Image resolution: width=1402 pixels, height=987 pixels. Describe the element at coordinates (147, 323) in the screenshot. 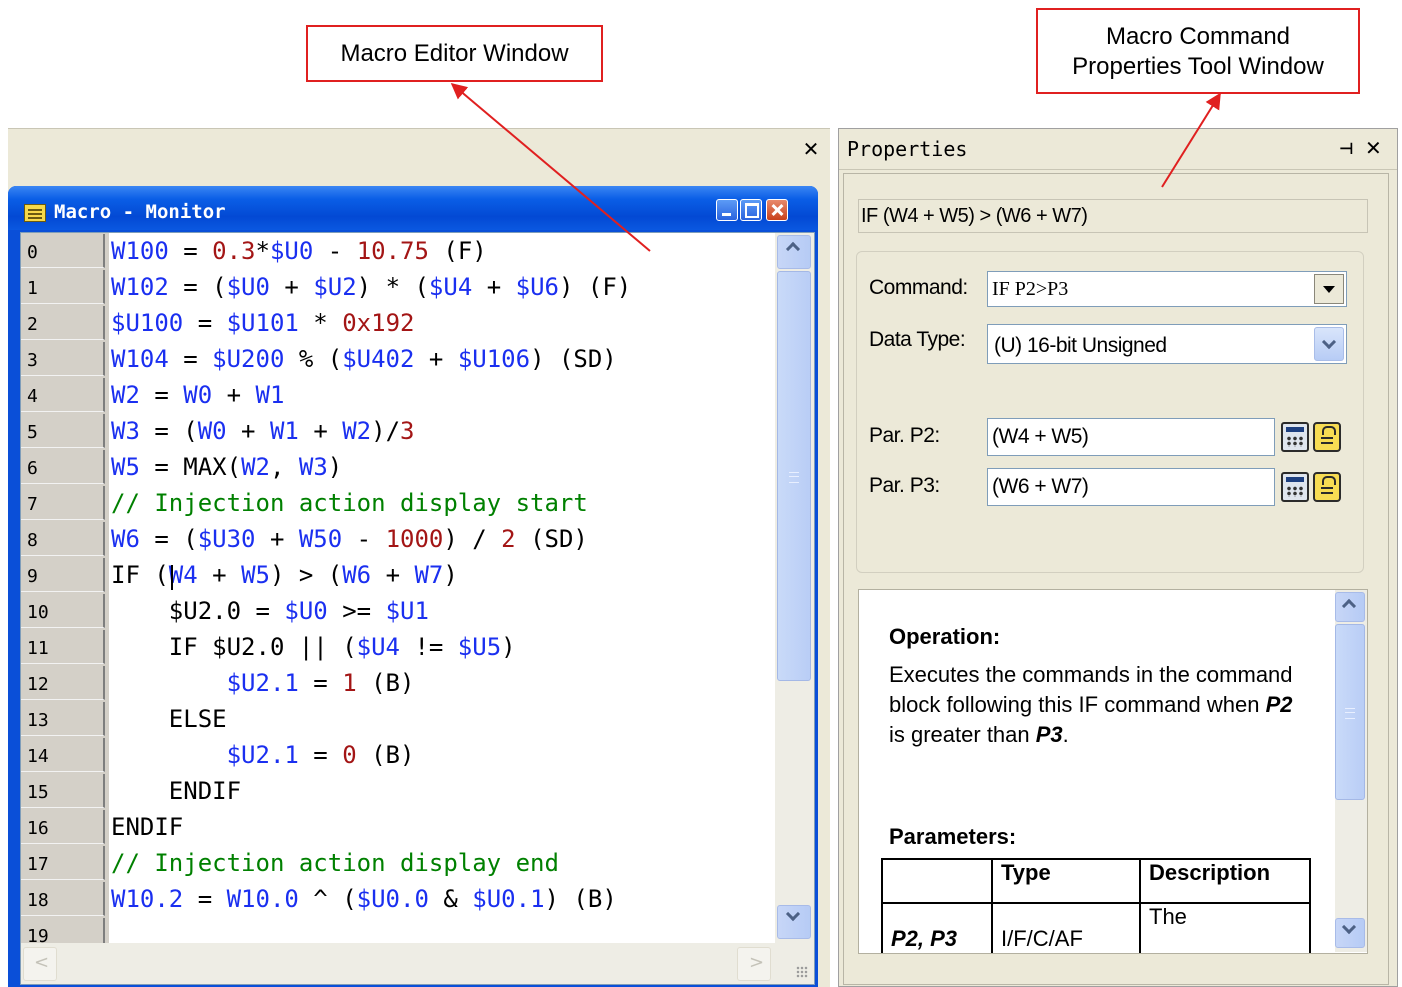

I see `code-token: $U100` at that location.